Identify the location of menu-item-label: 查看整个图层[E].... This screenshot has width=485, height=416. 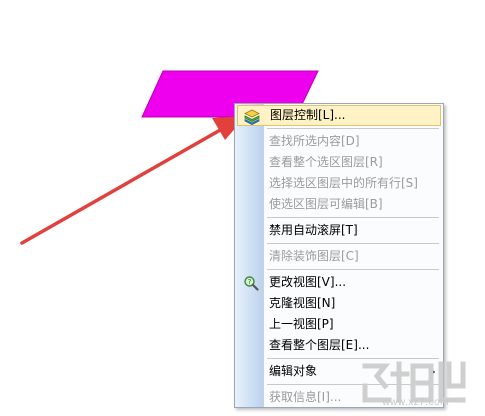
(319, 345).